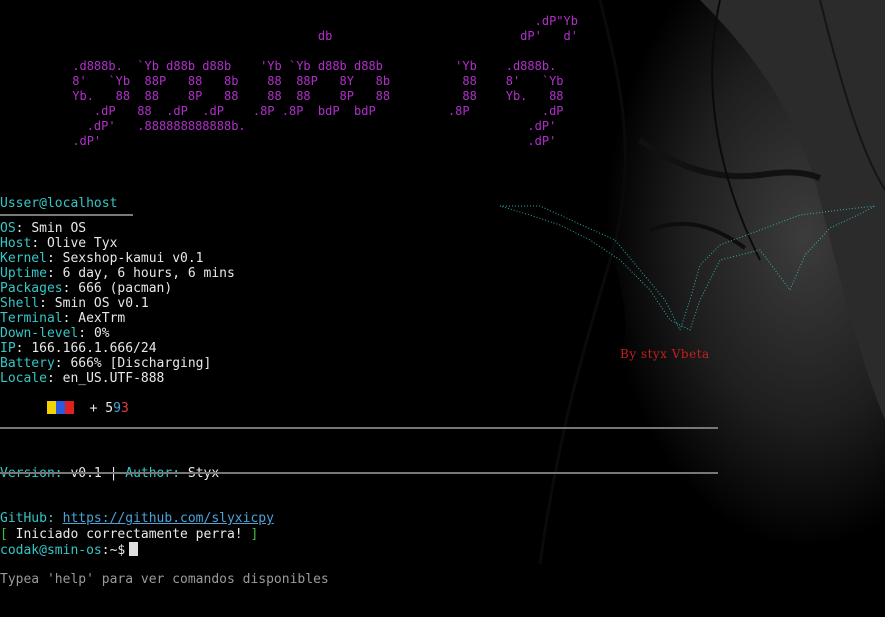  What do you see at coordinates (51, 550) in the screenshot?
I see `prompt-user-host: codak@smin-os` at bounding box center [51, 550].